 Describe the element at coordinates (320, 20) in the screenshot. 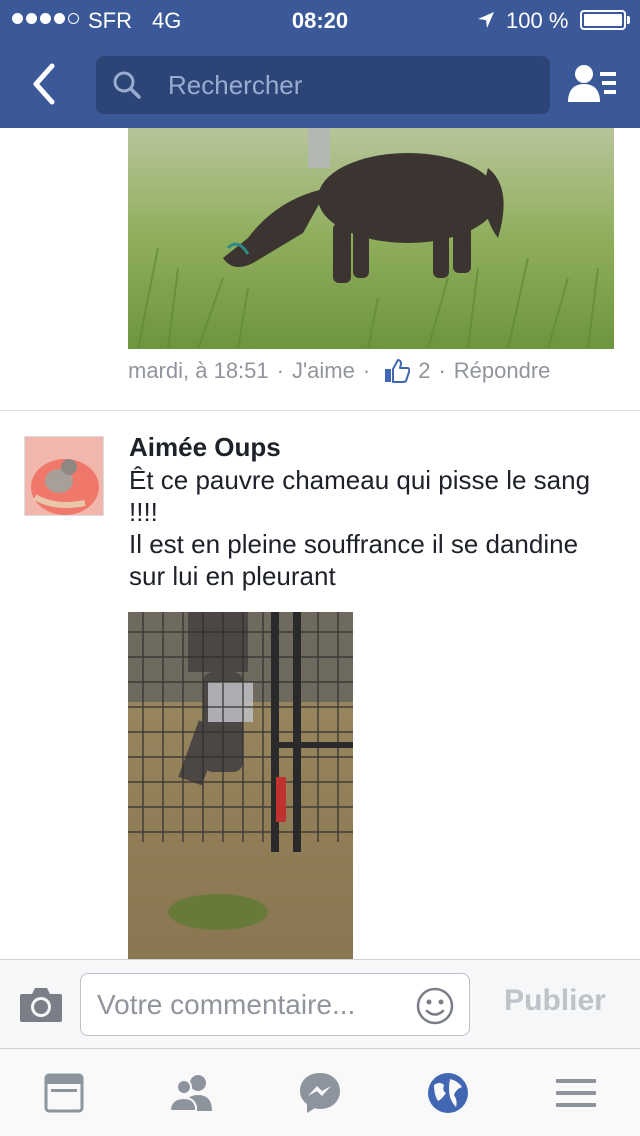

I see `status-bar: SFR 4G 08:20 100 %` at that location.